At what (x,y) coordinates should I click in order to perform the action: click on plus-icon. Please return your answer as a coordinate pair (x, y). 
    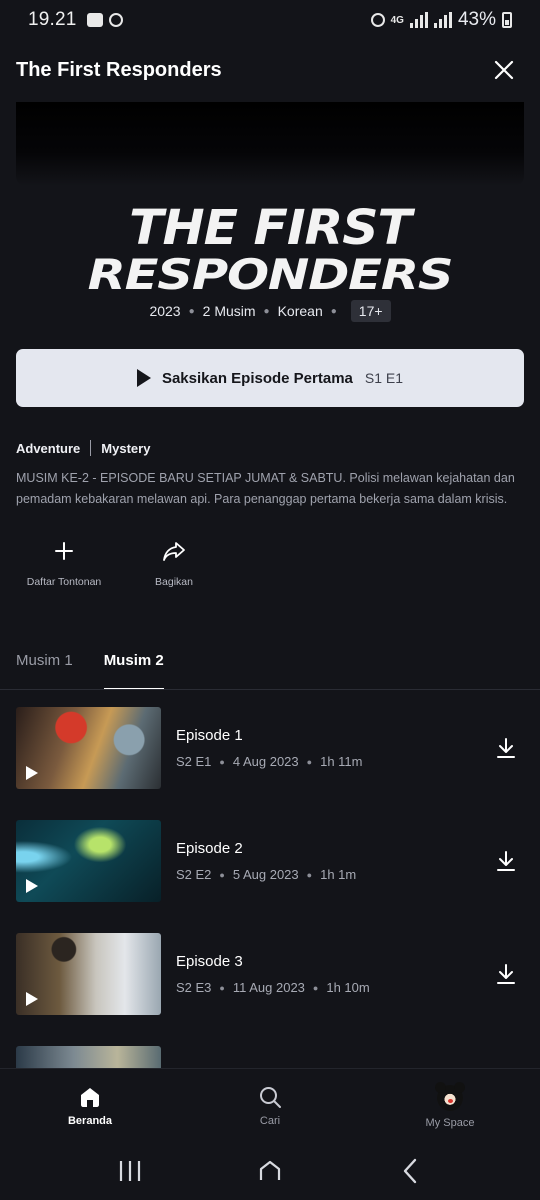
    Looking at the image, I should click on (64, 551).